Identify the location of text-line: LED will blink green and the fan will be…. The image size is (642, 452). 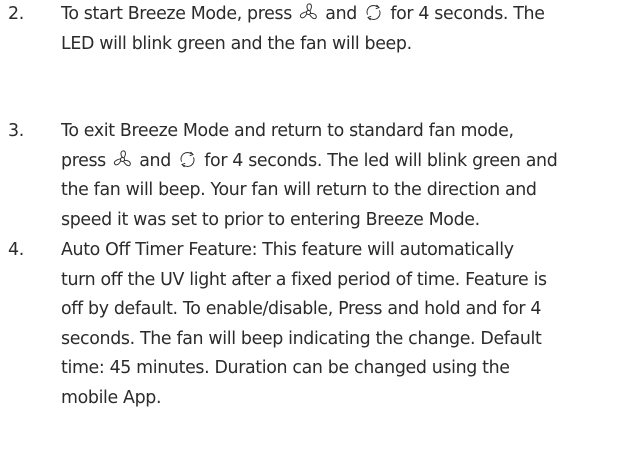
(350, 45).